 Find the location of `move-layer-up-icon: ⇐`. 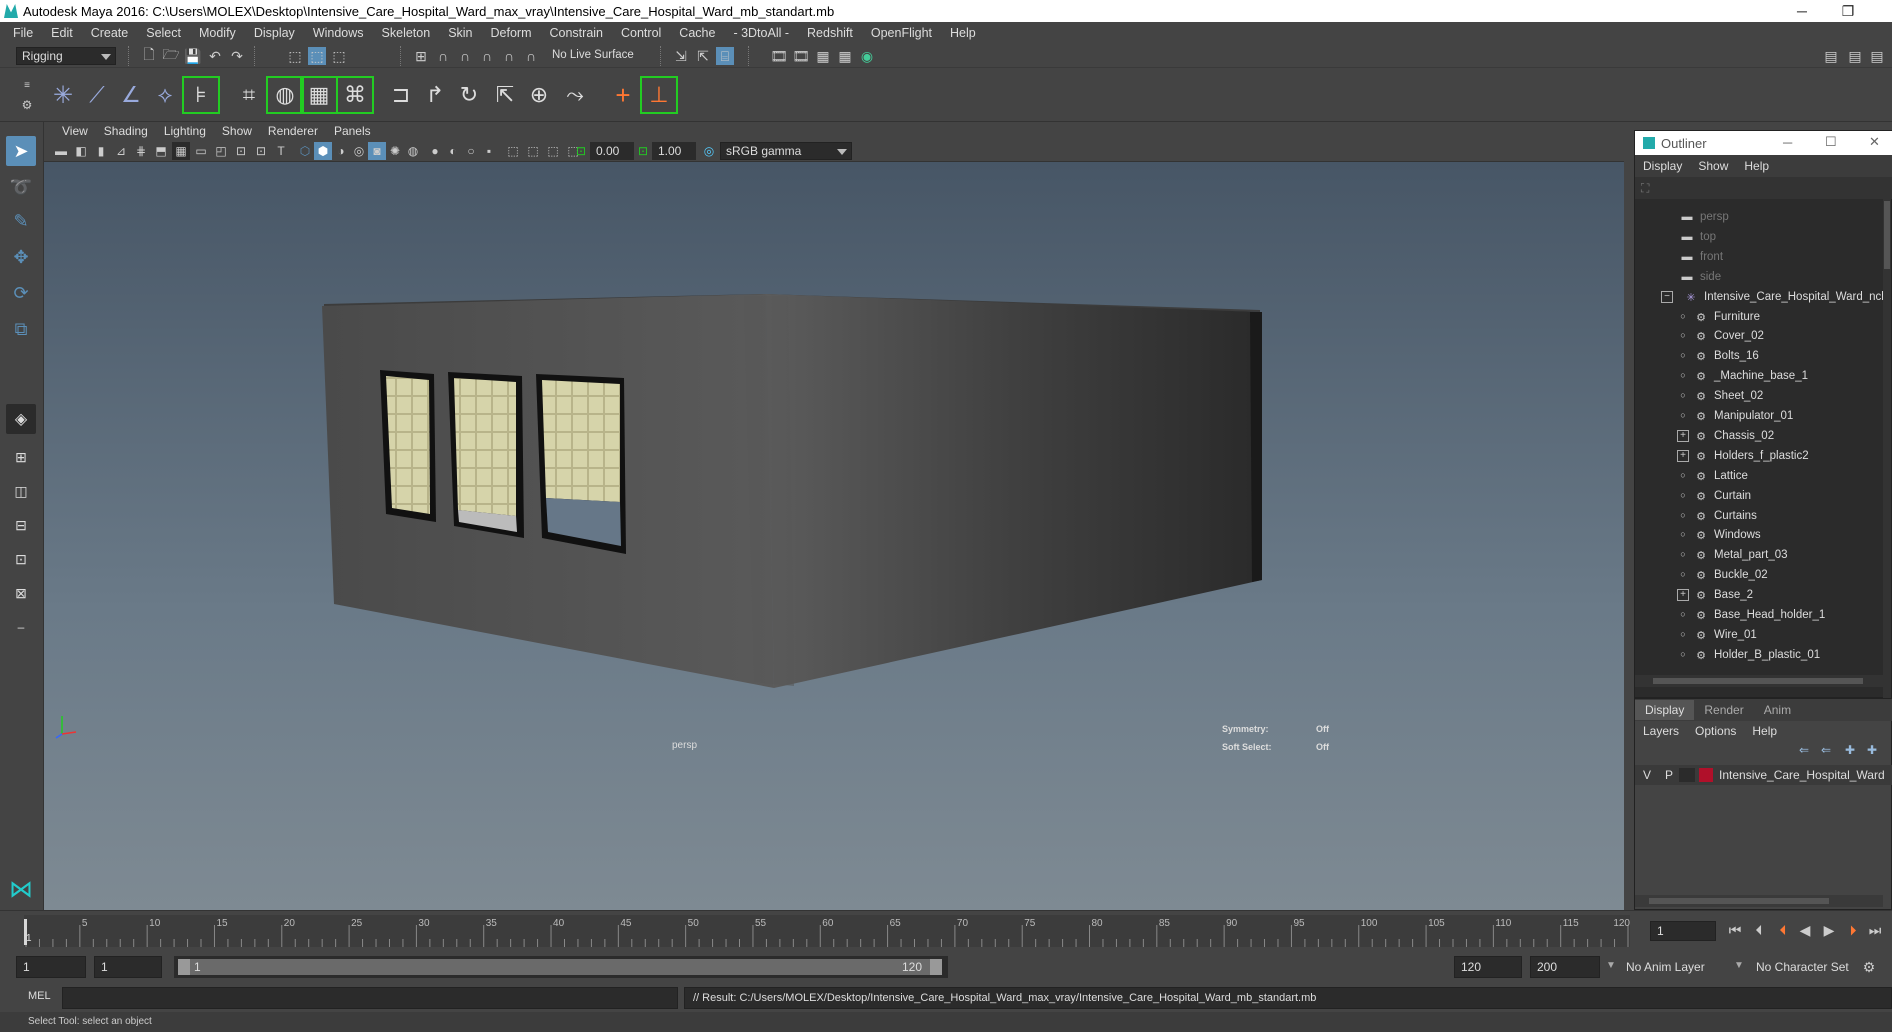

move-layer-up-icon: ⇐ is located at coordinates (1804, 750).